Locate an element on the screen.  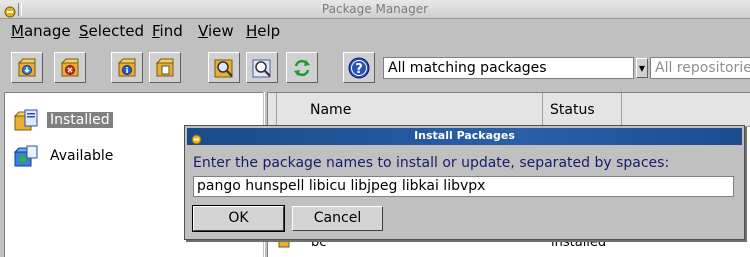
filter-dropdown-arrow-icon: ▼ is located at coordinates (642, 68).